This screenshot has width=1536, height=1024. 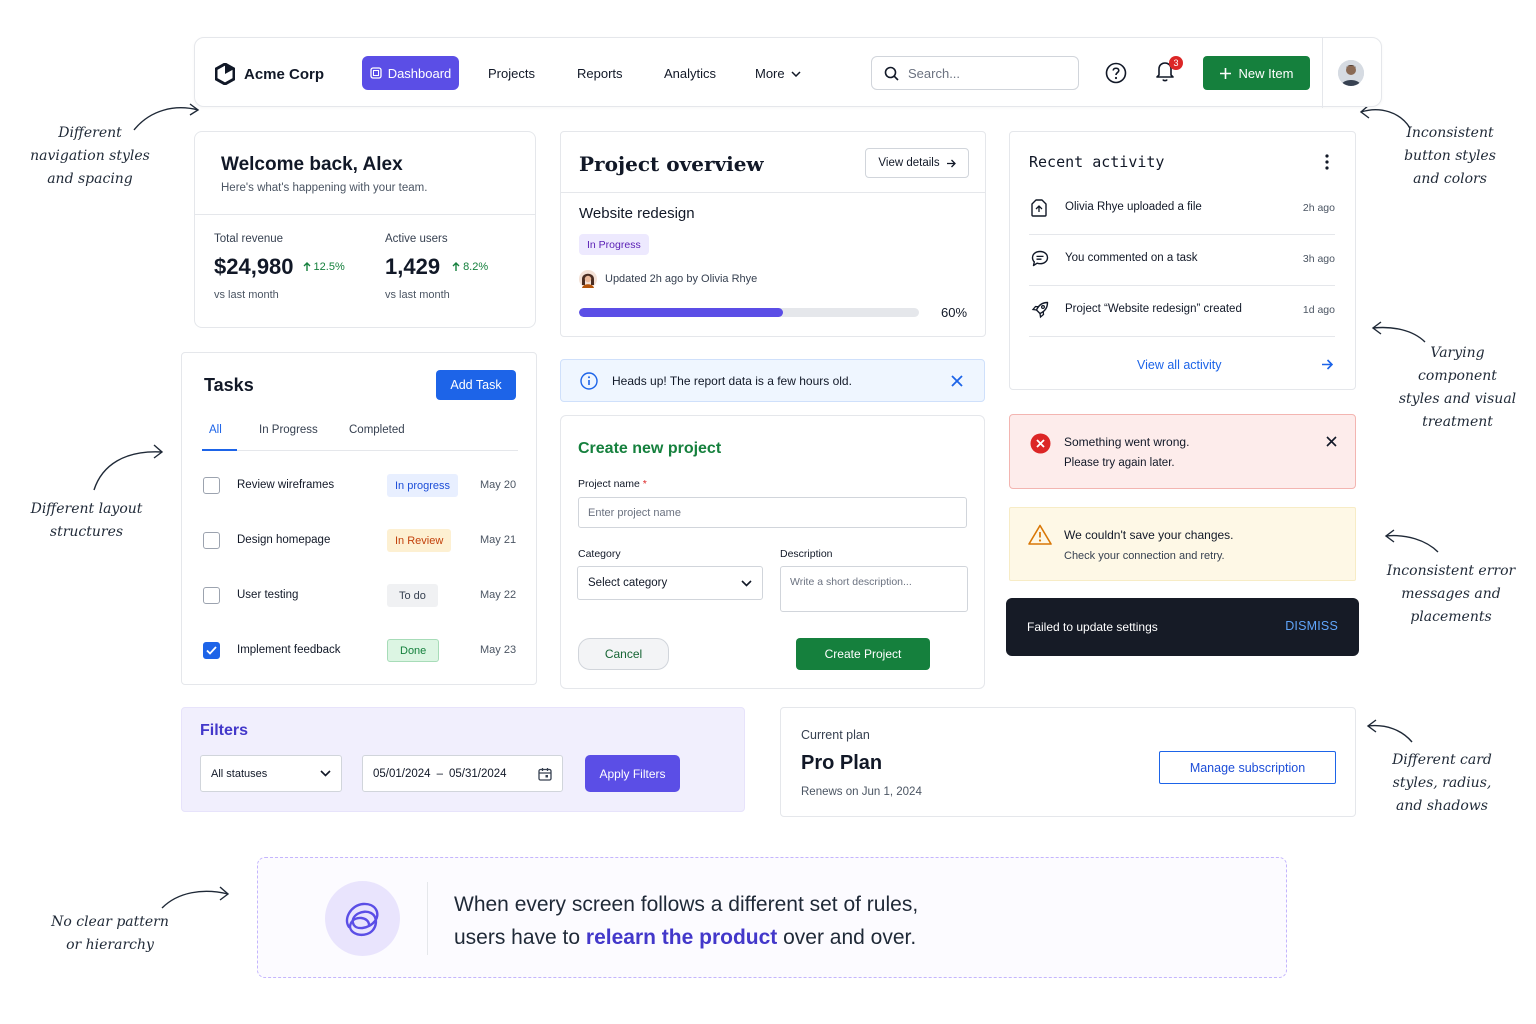 I want to click on metric-delta: 8.2%, so click(x=470, y=267).